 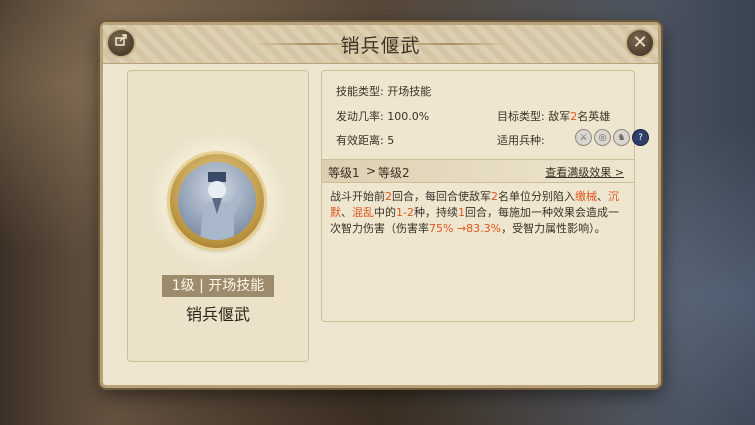 What do you see at coordinates (602, 137) in the screenshot?
I see `shield-icon: ◎` at bounding box center [602, 137].